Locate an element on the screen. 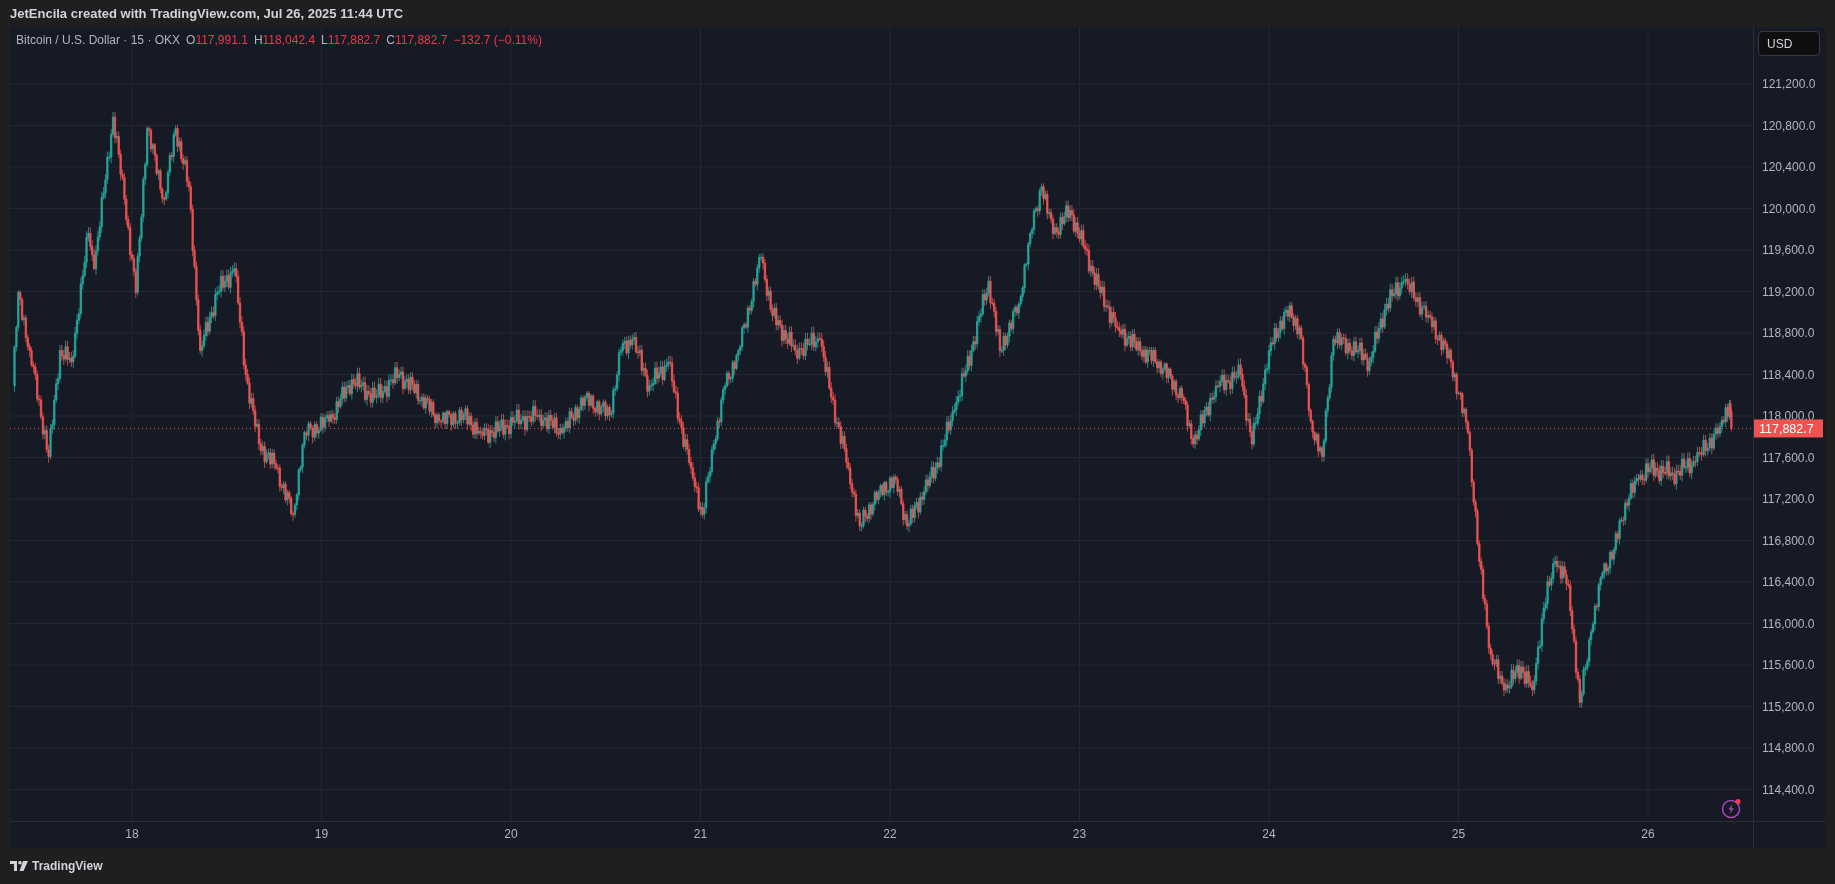  ohlc-label: L is located at coordinates (324, 40).